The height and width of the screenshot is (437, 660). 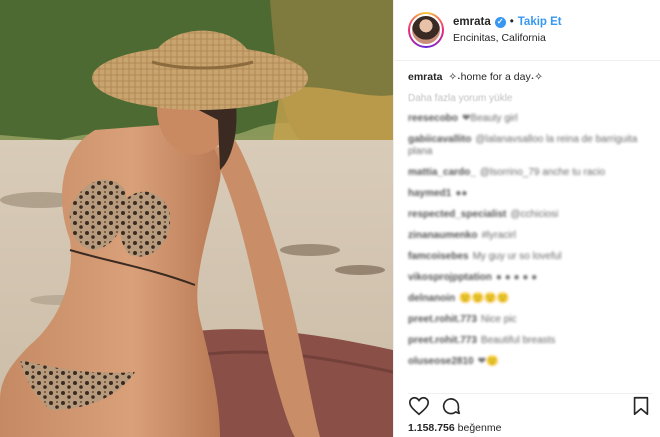 I want to click on follow-button: Takip Et, so click(x=540, y=22).